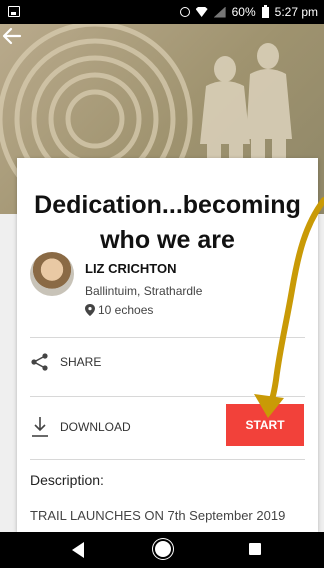 The width and height of the screenshot is (324, 568). I want to click on author-location: Ballintuim, Strathardle, so click(144, 291).